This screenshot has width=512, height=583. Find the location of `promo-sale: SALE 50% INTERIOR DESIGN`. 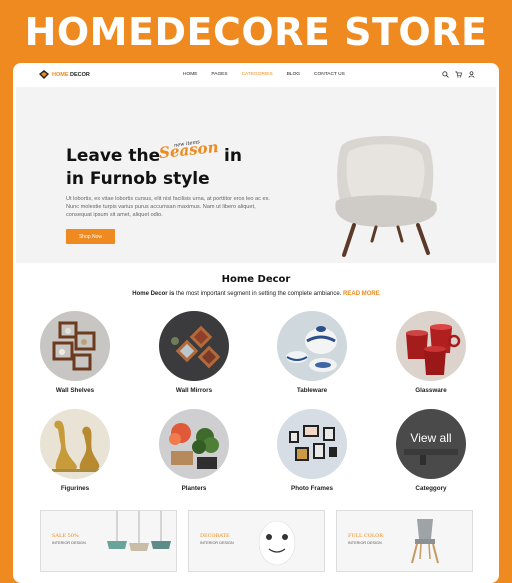

promo-sale: SALE 50% INTERIOR DESIGN is located at coordinates (108, 541).